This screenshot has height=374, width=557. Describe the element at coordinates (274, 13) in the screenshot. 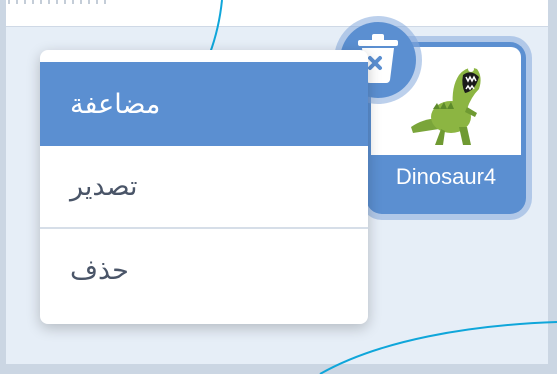

I see `top-strip` at that location.